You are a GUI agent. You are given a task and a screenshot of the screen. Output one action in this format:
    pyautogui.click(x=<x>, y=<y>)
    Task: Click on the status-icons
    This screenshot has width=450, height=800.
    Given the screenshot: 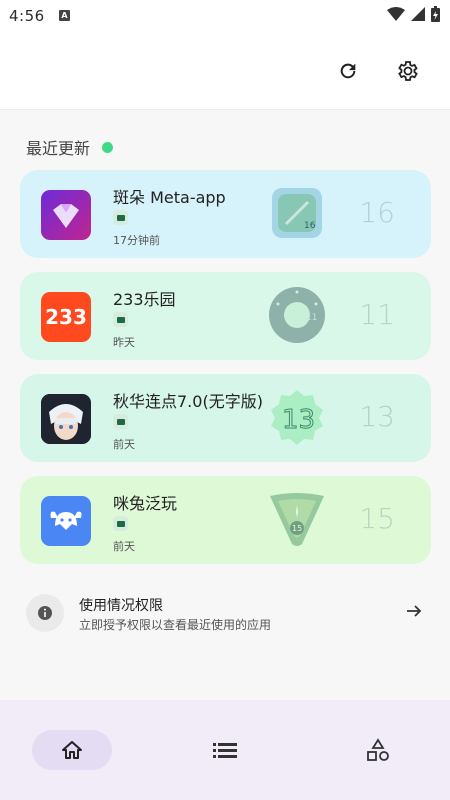 What is the action you would take?
    pyautogui.click(x=413, y=14)
    